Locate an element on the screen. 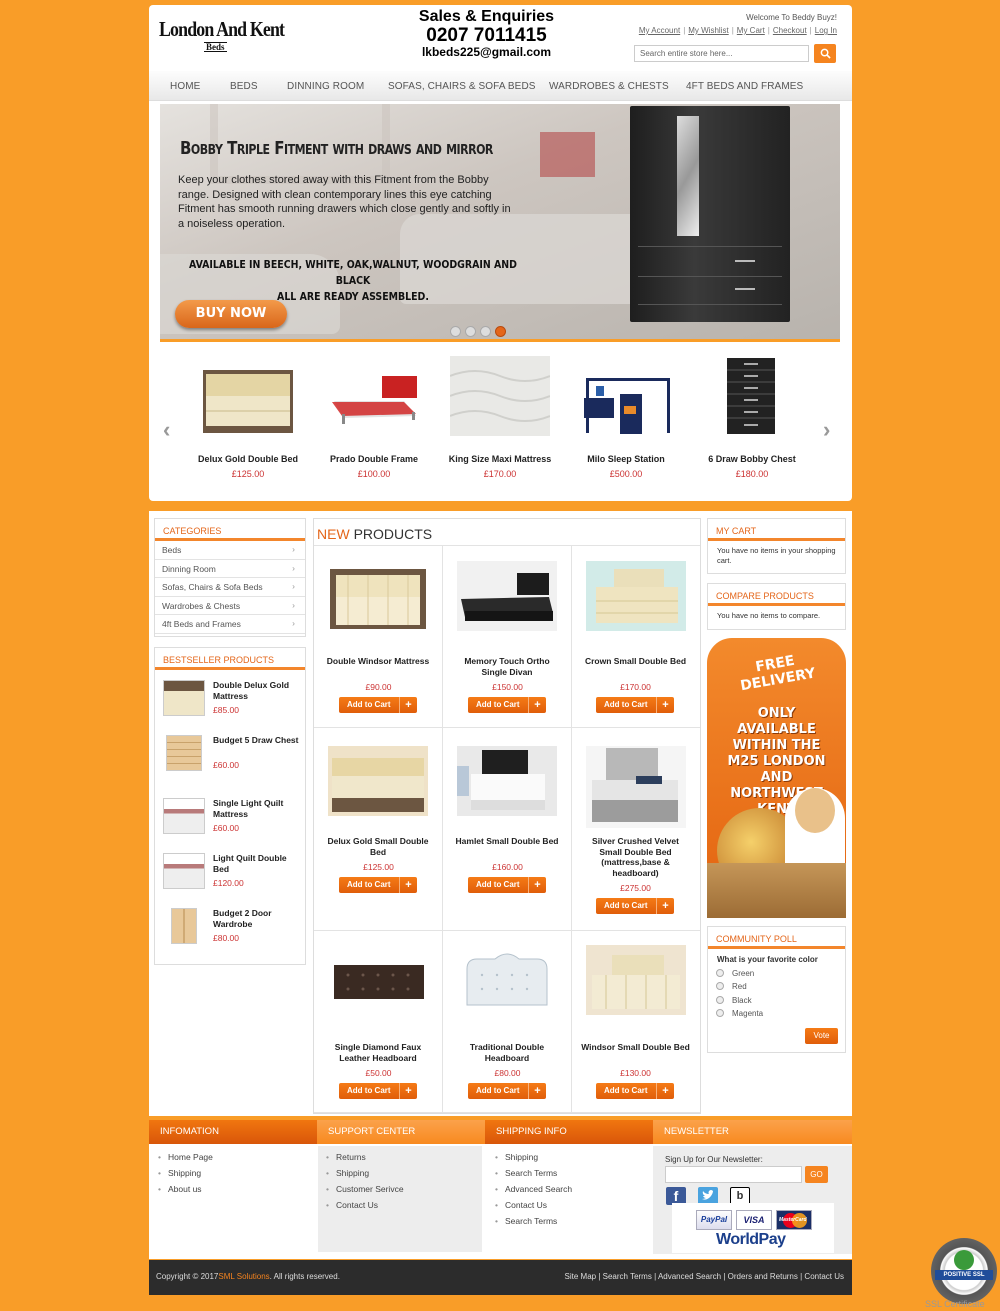  site-logo: London And Kent Beds is located at coordinates (222, 37).